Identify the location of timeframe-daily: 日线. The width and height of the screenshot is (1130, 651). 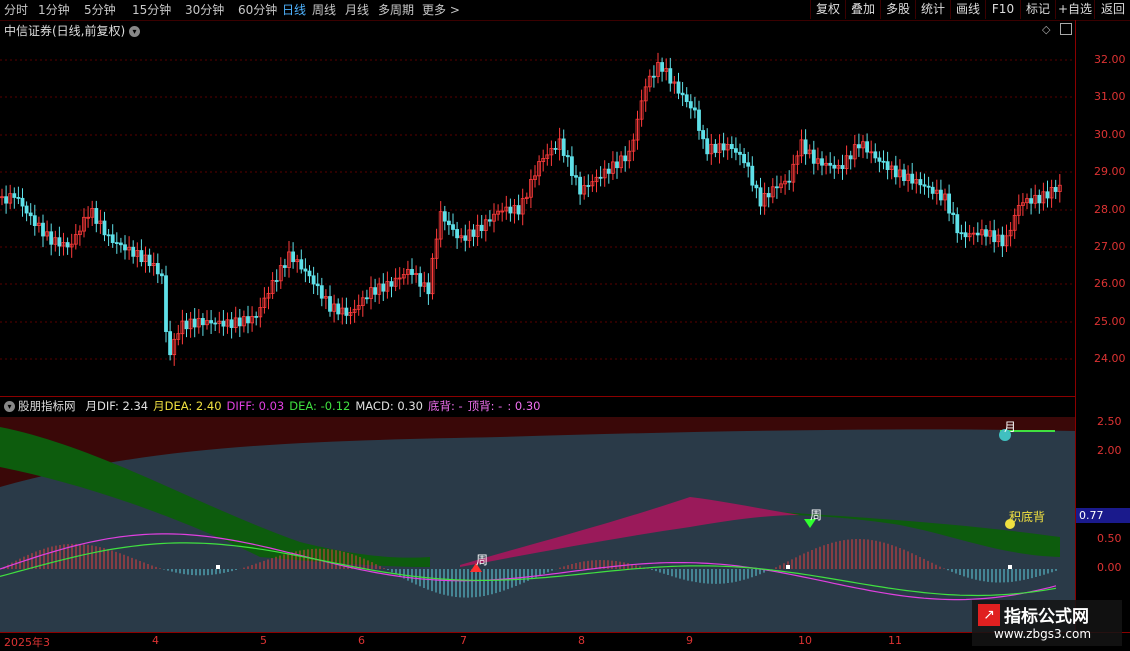
(294, 10).